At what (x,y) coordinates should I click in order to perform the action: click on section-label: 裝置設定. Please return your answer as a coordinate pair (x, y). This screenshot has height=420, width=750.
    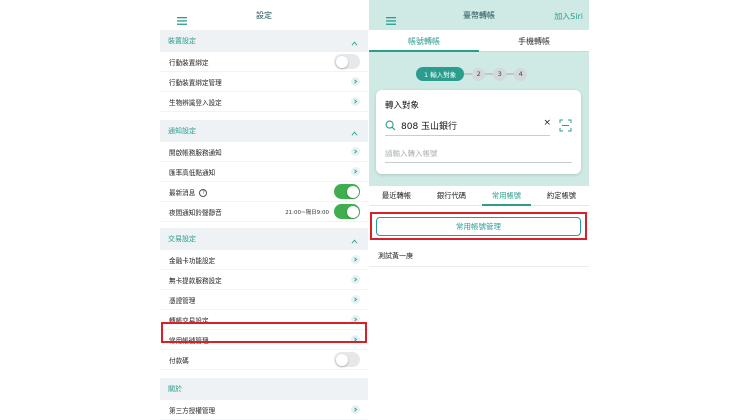
    Looking at the image, I should click on (182, 41).